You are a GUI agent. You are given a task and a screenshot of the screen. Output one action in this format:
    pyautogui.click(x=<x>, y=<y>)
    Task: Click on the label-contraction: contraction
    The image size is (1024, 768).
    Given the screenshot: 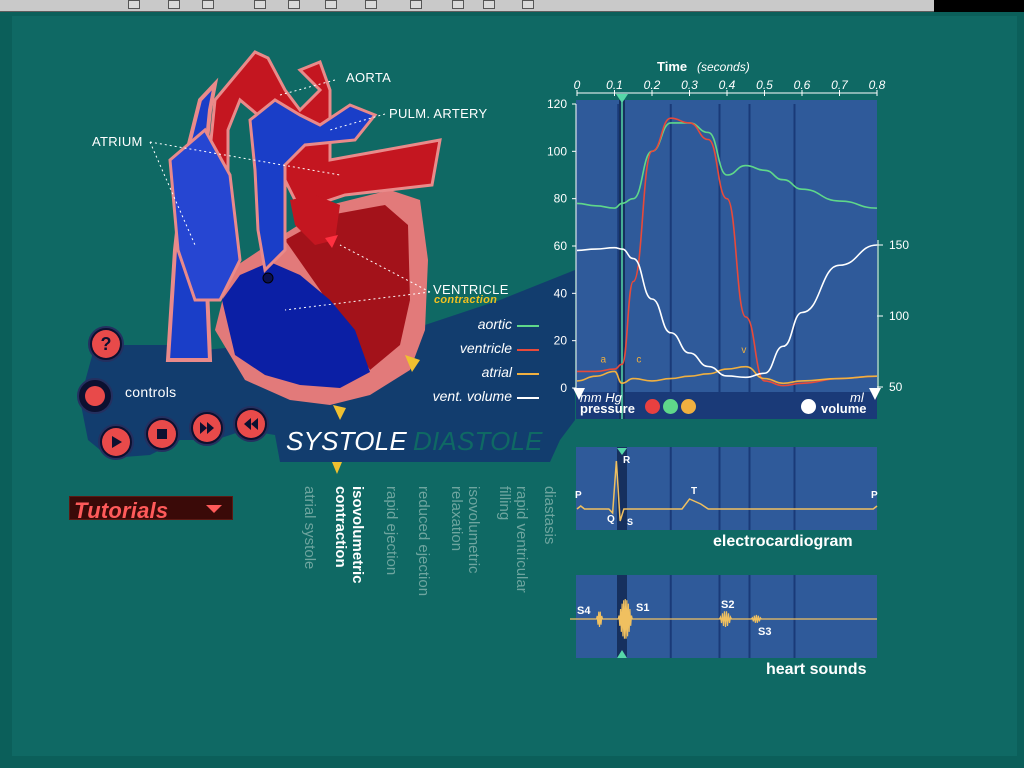 What is the action you would take?
    pyautogui.click(x=466, y=300)
    